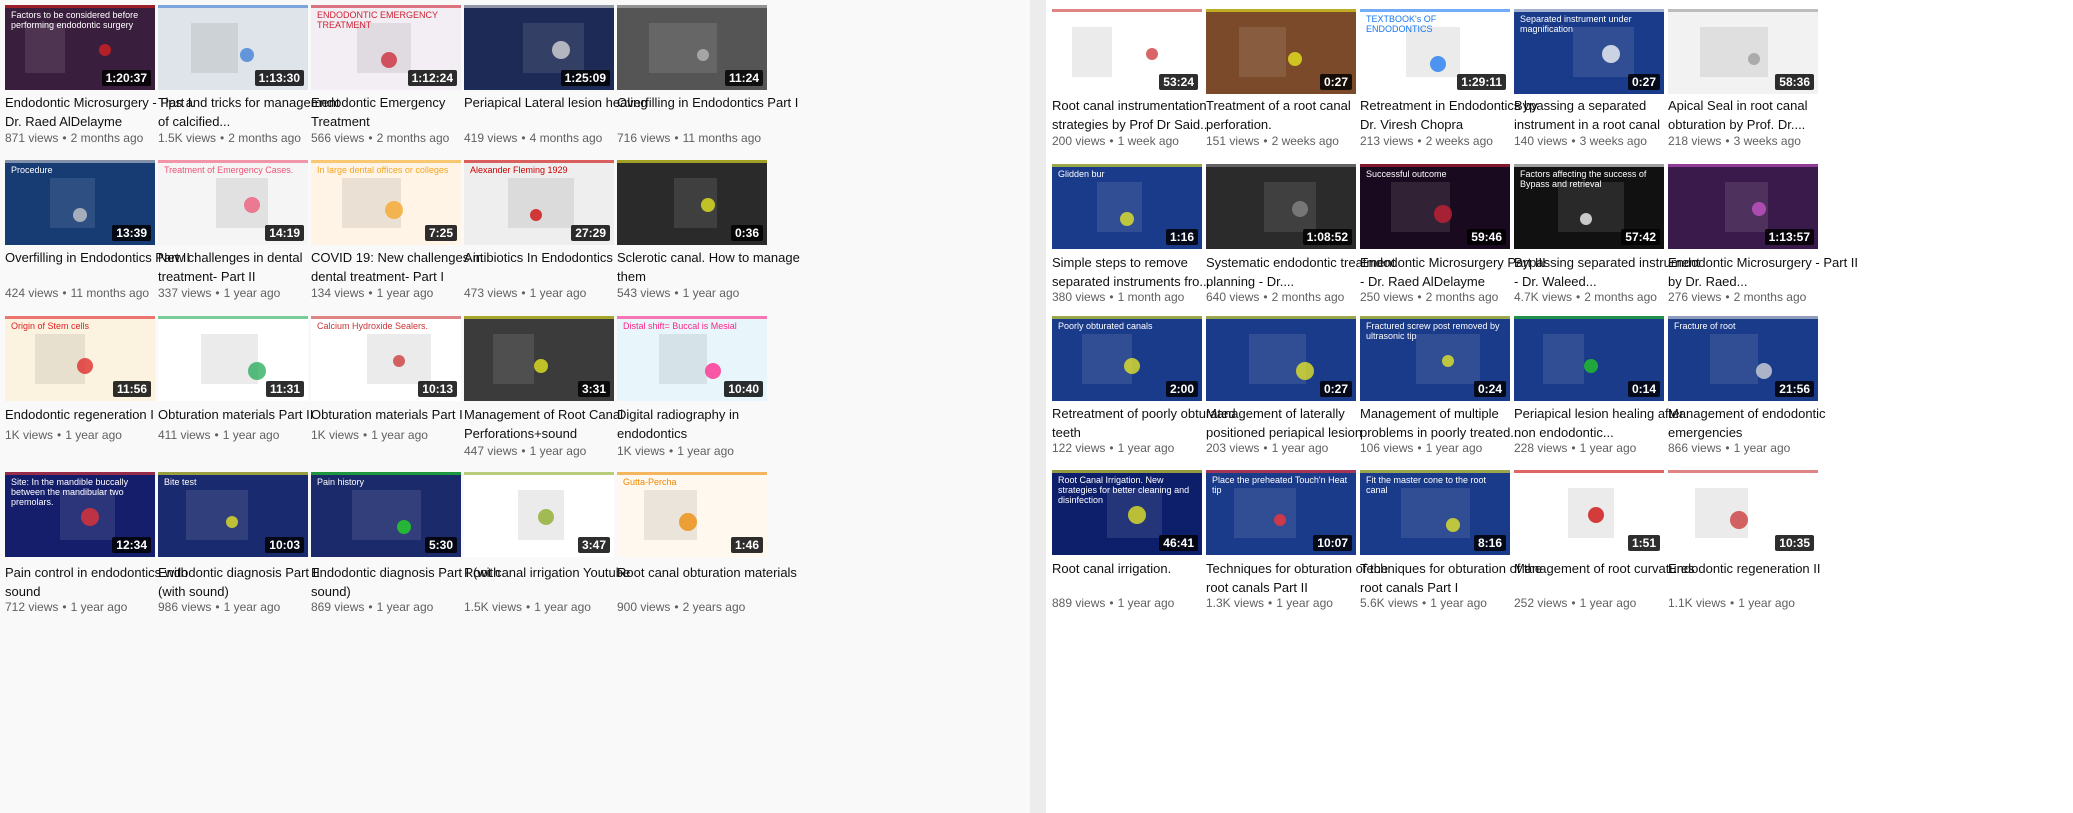 This screenshot has width=2073, height=813. What do you see at coordinates (1794, 82) in the screenshot?
I see `video-duration-badge: 58:36` at bounding box center [1794, 82].